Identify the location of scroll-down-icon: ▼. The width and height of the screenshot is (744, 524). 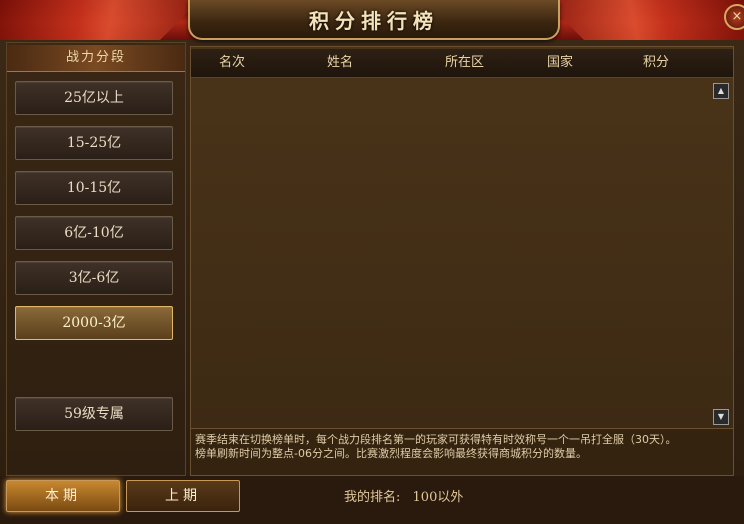
(721, 417).